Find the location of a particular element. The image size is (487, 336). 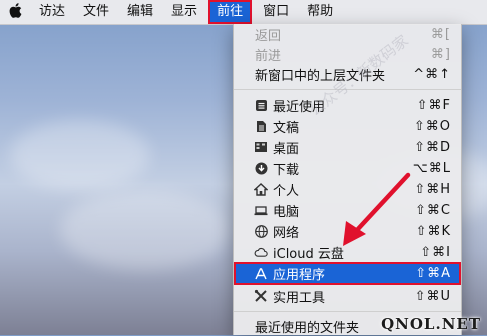

red-arrow-annotation is located at coordinates (377, 209).